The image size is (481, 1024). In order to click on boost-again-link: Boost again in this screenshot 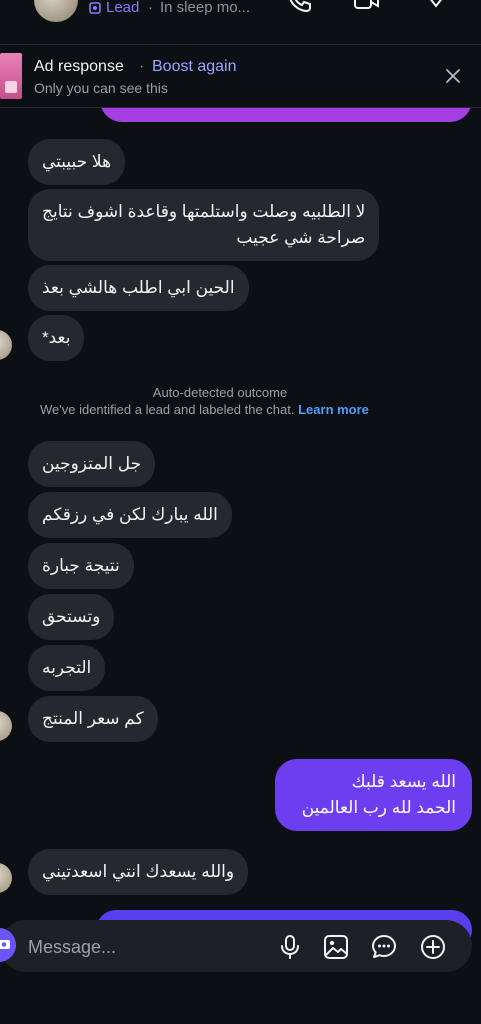, I will do `click(194, 67)`.